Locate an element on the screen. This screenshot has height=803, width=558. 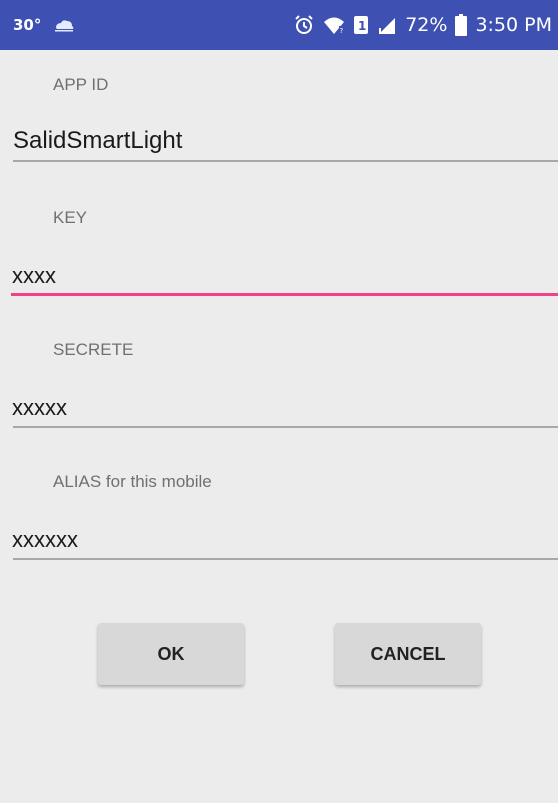
wifi-icon: ? is located at coordinates (334, 25).